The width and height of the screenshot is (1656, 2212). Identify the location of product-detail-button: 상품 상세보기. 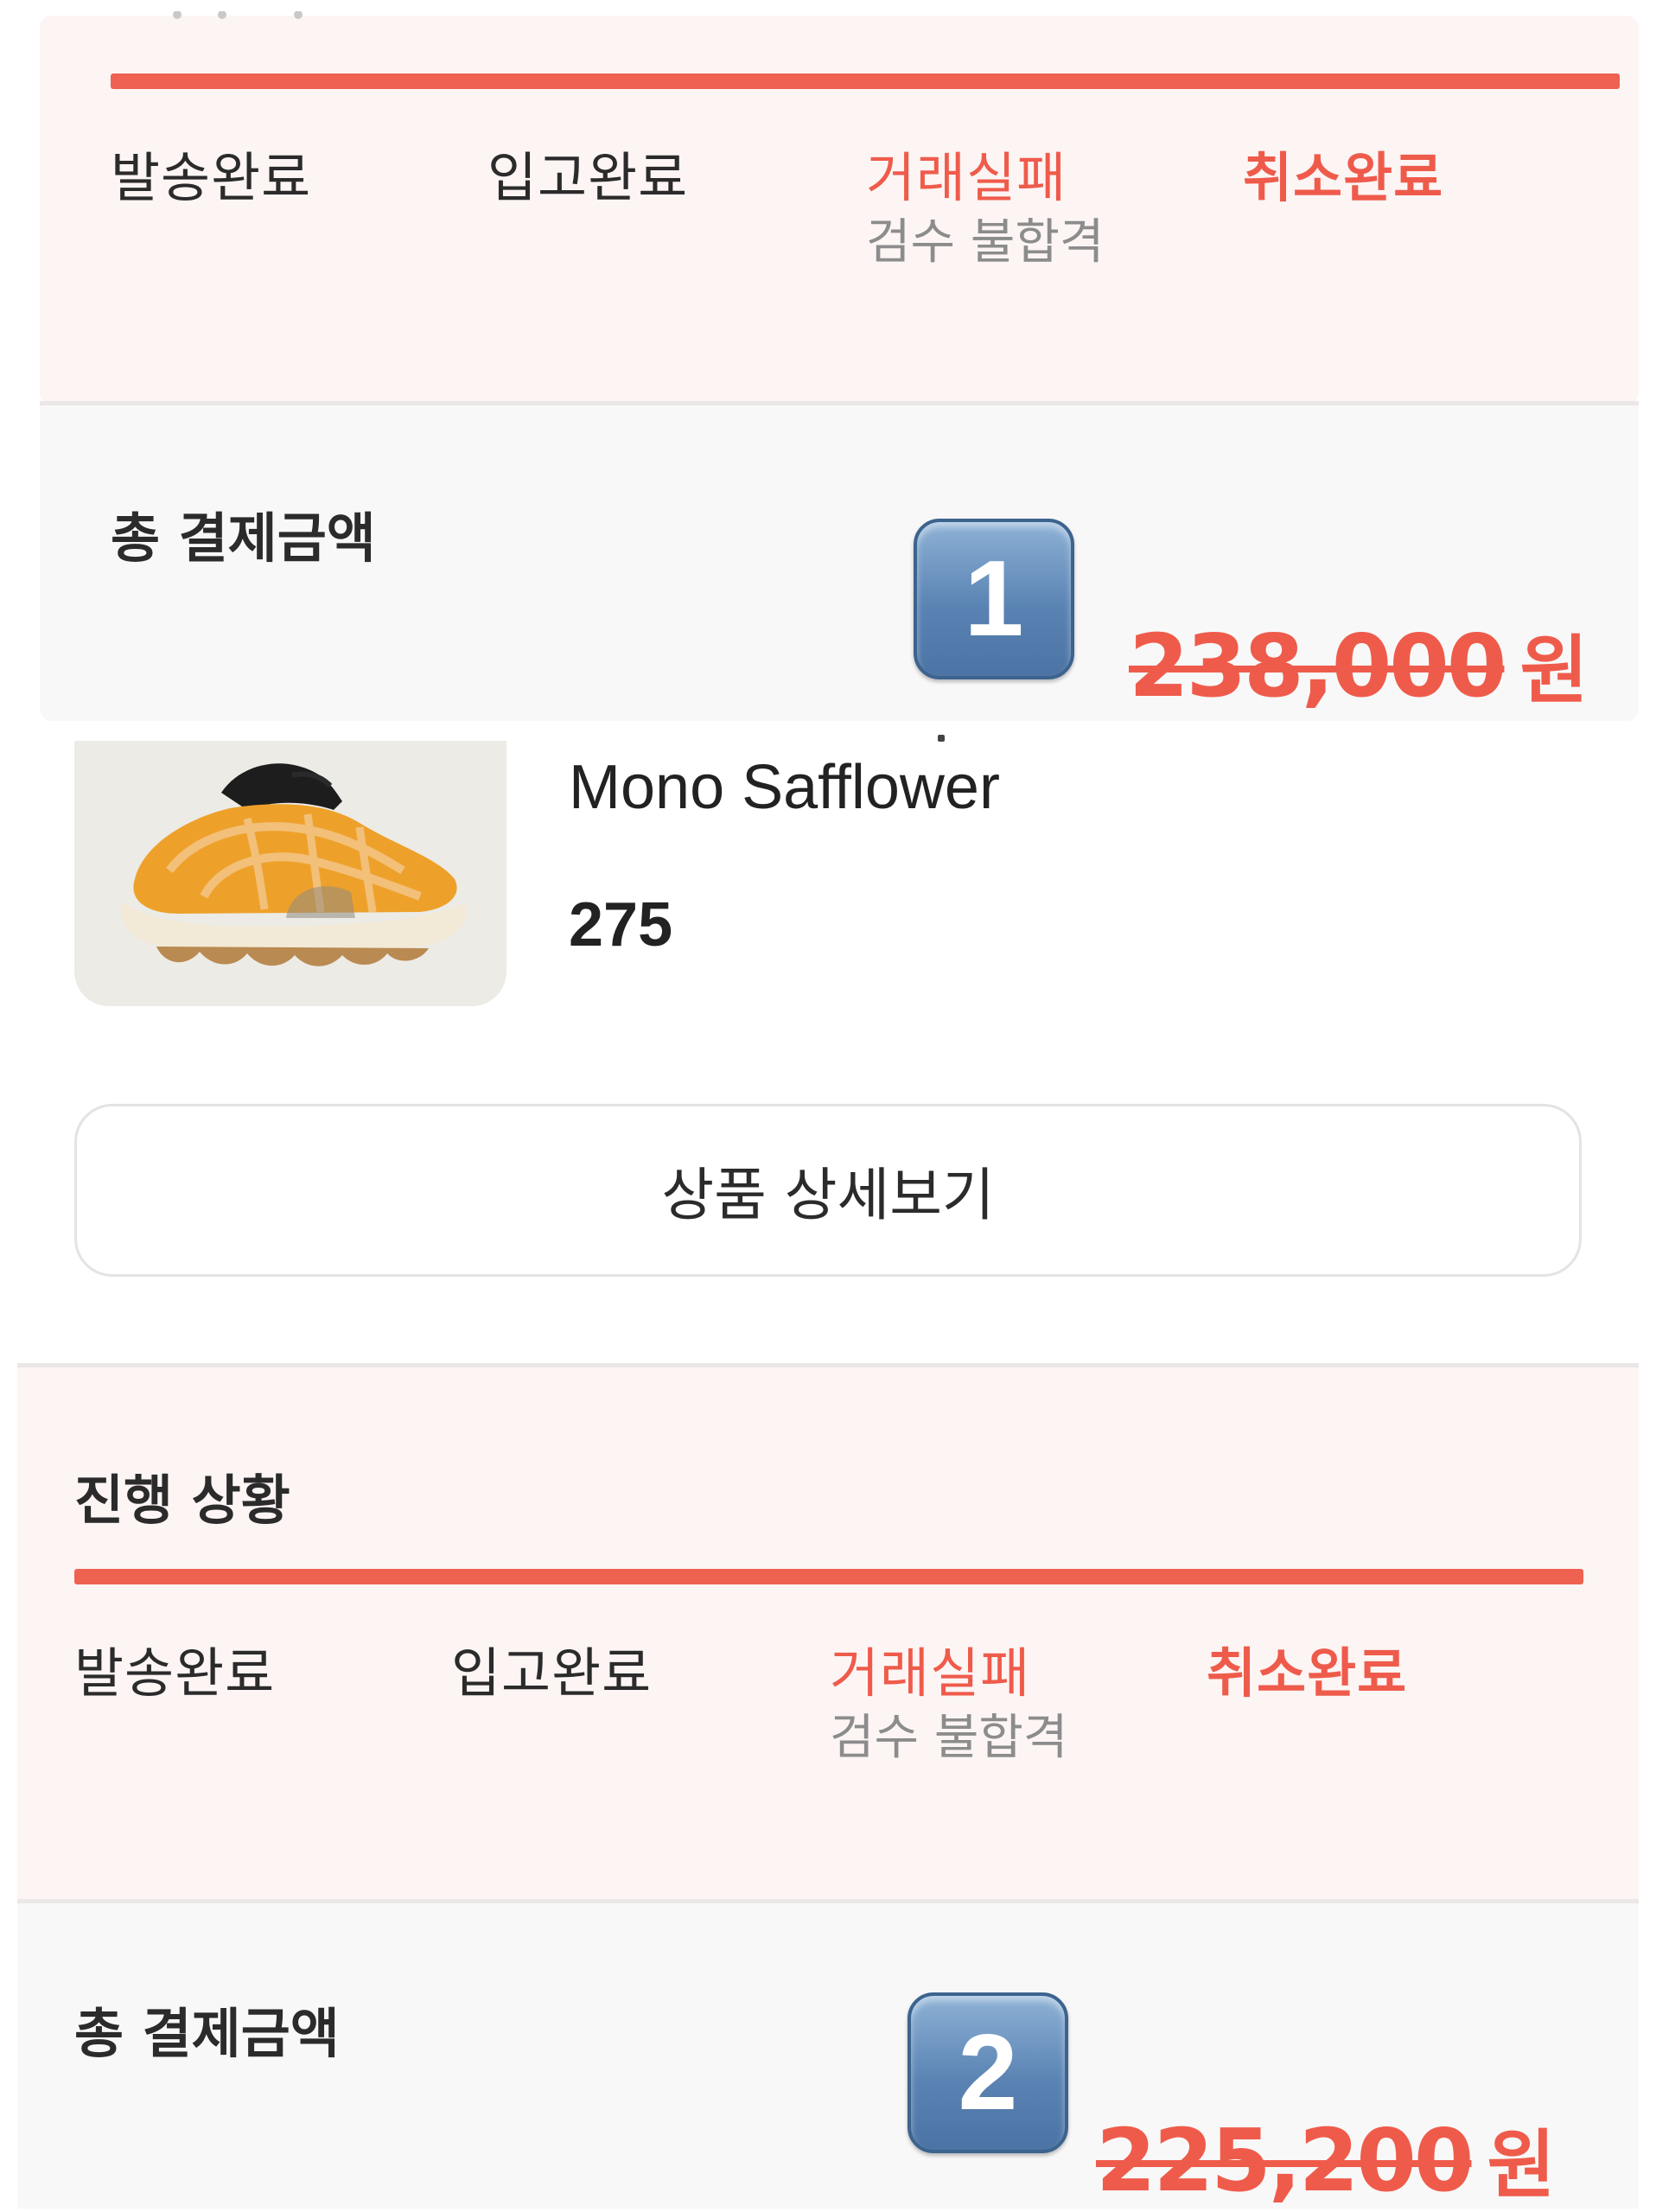
(828, 1190).